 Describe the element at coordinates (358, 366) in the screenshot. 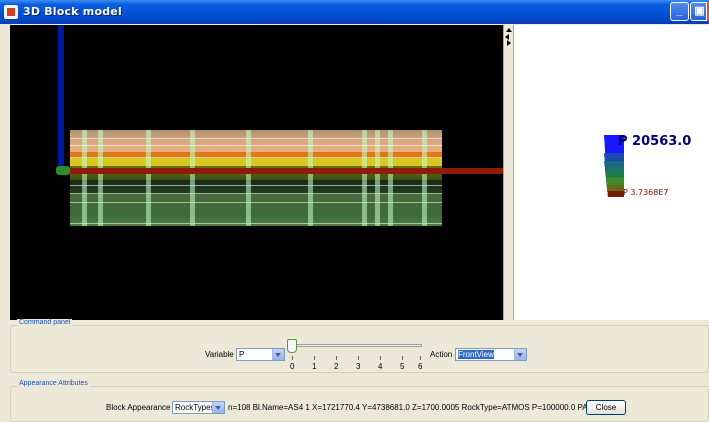

I see `slider-tick-label: 3` at that location.